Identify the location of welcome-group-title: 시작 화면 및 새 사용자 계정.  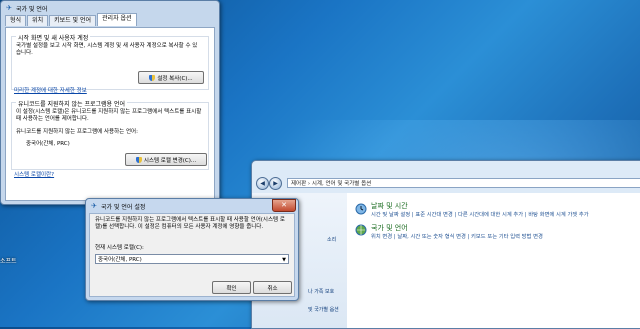
(53, 37).